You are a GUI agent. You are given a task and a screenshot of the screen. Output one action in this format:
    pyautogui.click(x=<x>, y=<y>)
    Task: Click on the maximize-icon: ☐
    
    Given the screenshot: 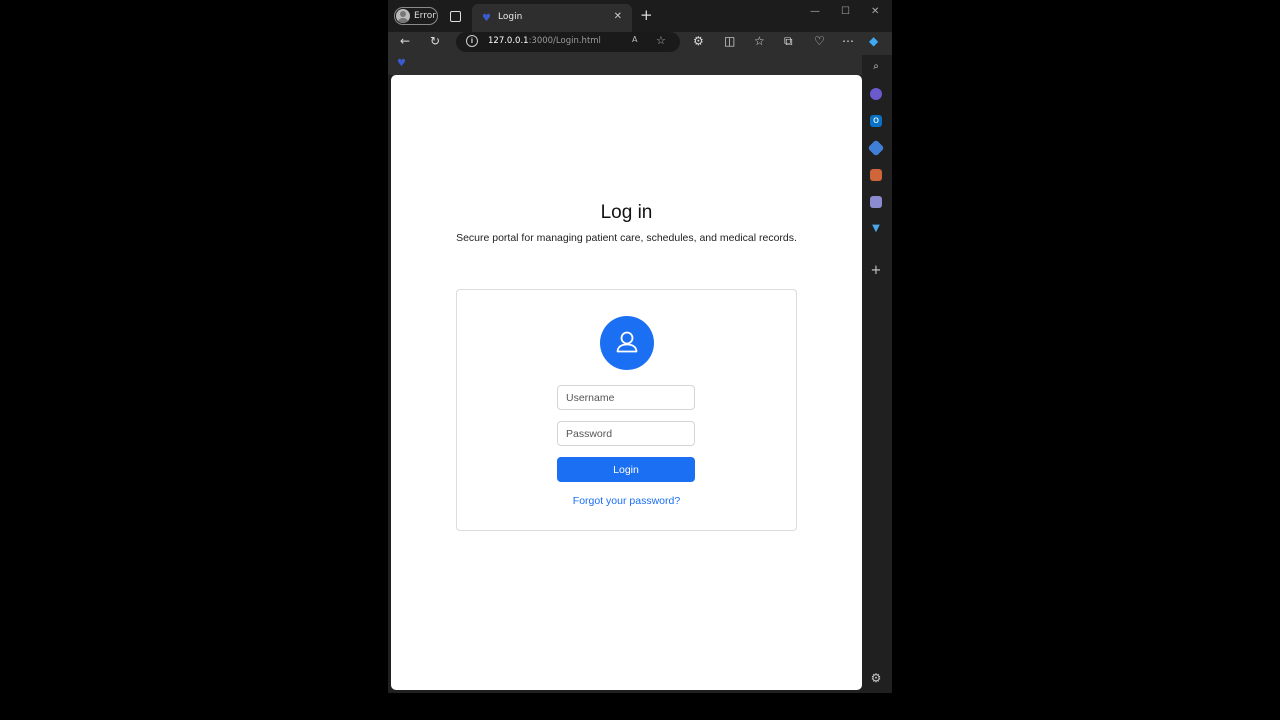 What is the action you would take?
    pyautogui.click(x=845, y=11)
    